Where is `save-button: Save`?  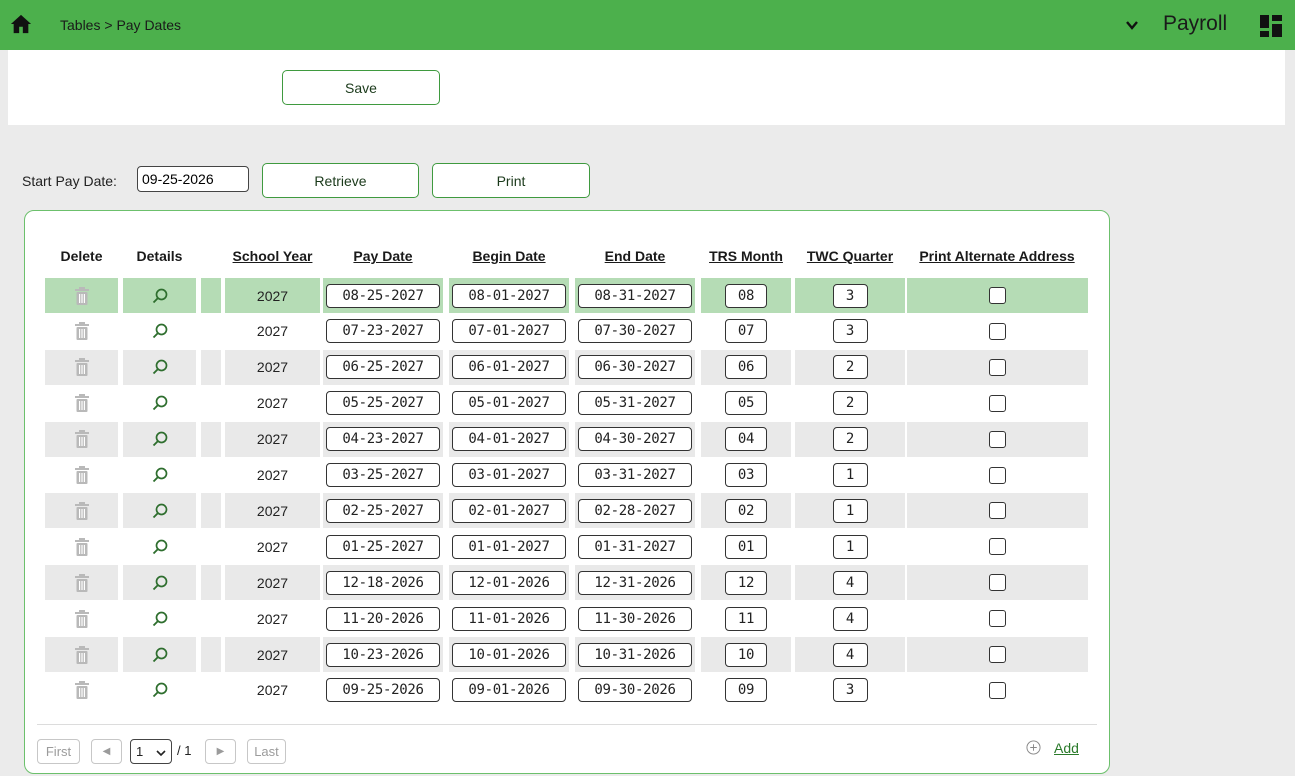 save-button: Save is located at coordinates (361, 87).